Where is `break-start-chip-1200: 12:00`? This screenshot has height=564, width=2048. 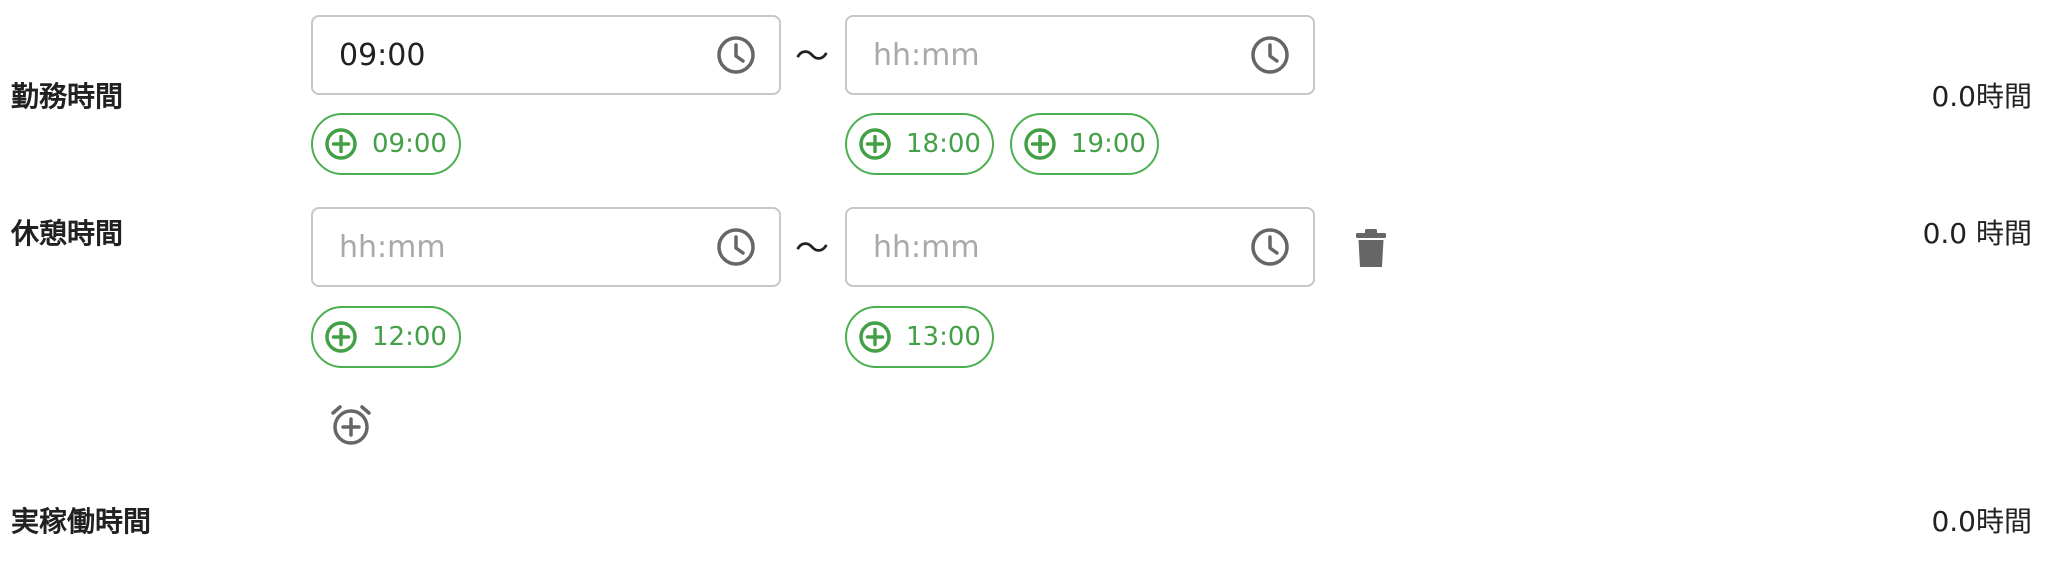 break-start-chip-1200: 12:00 is located at coordinates (386, 337).